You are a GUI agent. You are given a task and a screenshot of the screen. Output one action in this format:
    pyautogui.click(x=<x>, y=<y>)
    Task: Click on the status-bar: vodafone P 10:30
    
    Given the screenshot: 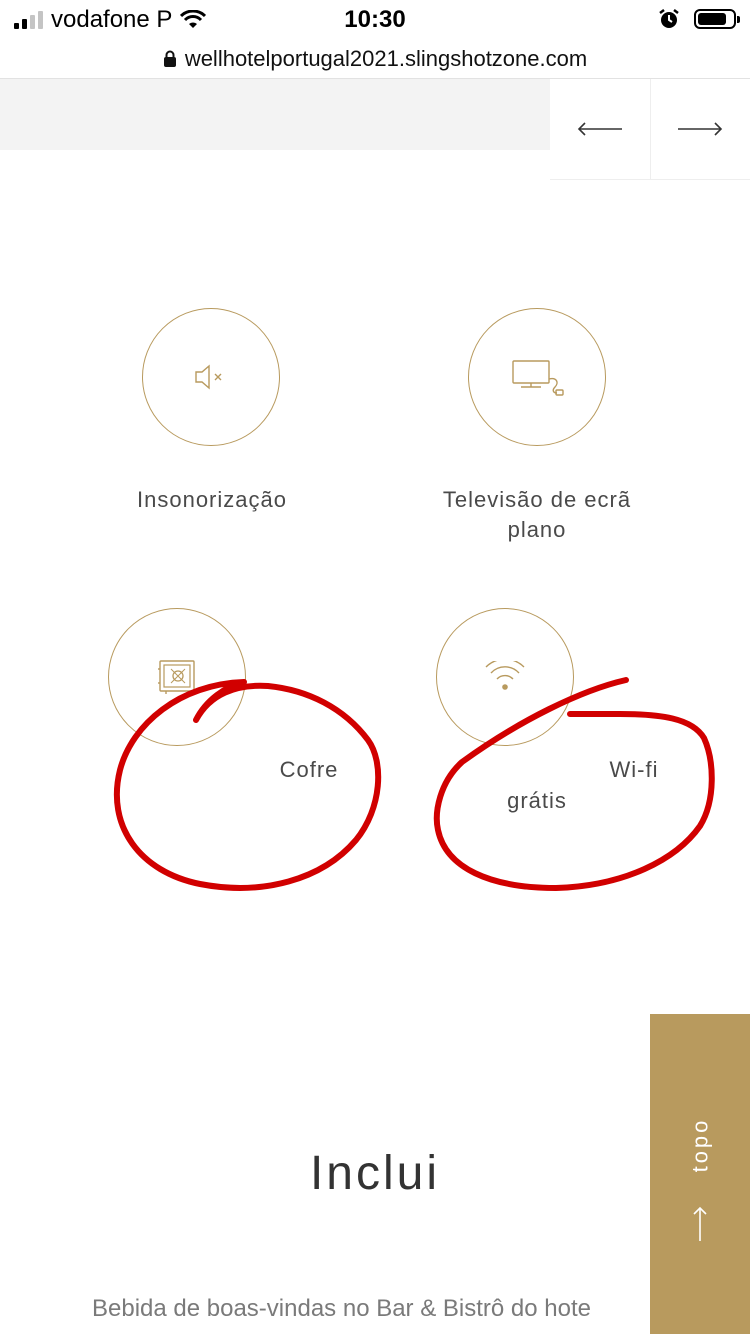 What is the action you would take?
    pyautogui.click(x=375, y=20)
    